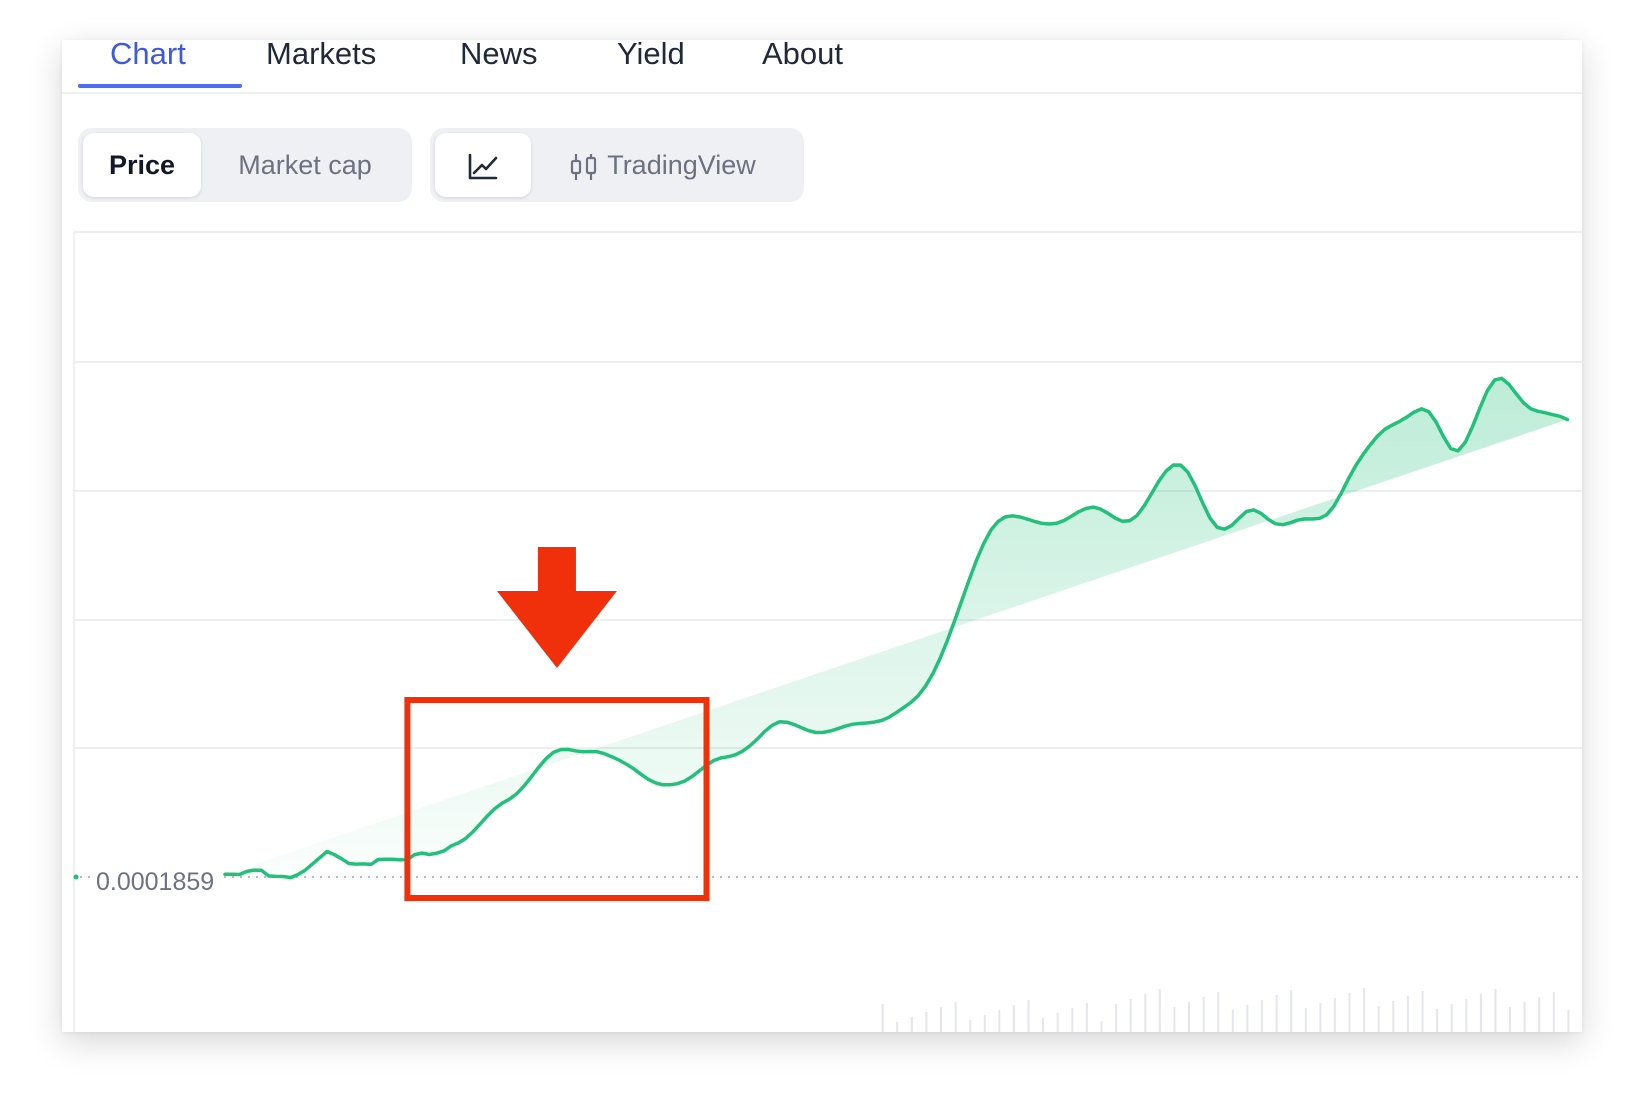  What do you see at coordinates (556, 607) in the screenshot?
I see `down-arrow-annotation` at bounding box center [556, 607].